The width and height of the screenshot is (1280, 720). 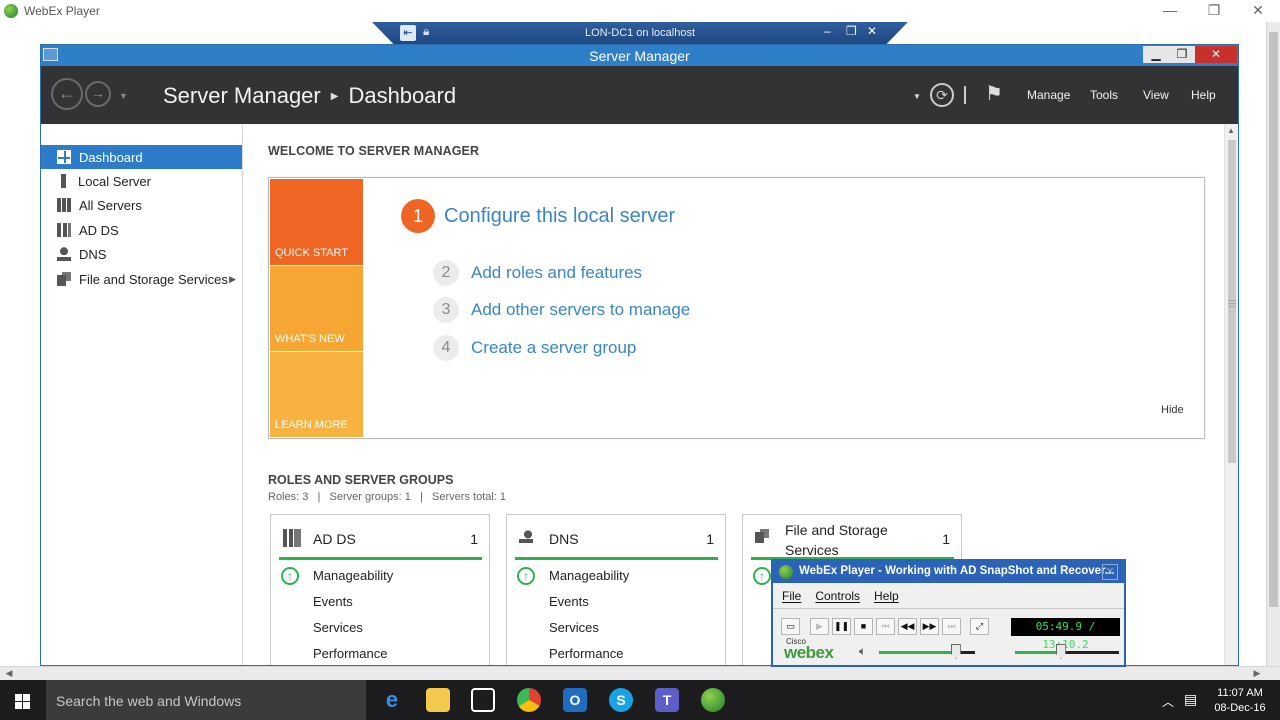 I want to click on history-dropdown-icon: ▼, so click(x=123, y=96).